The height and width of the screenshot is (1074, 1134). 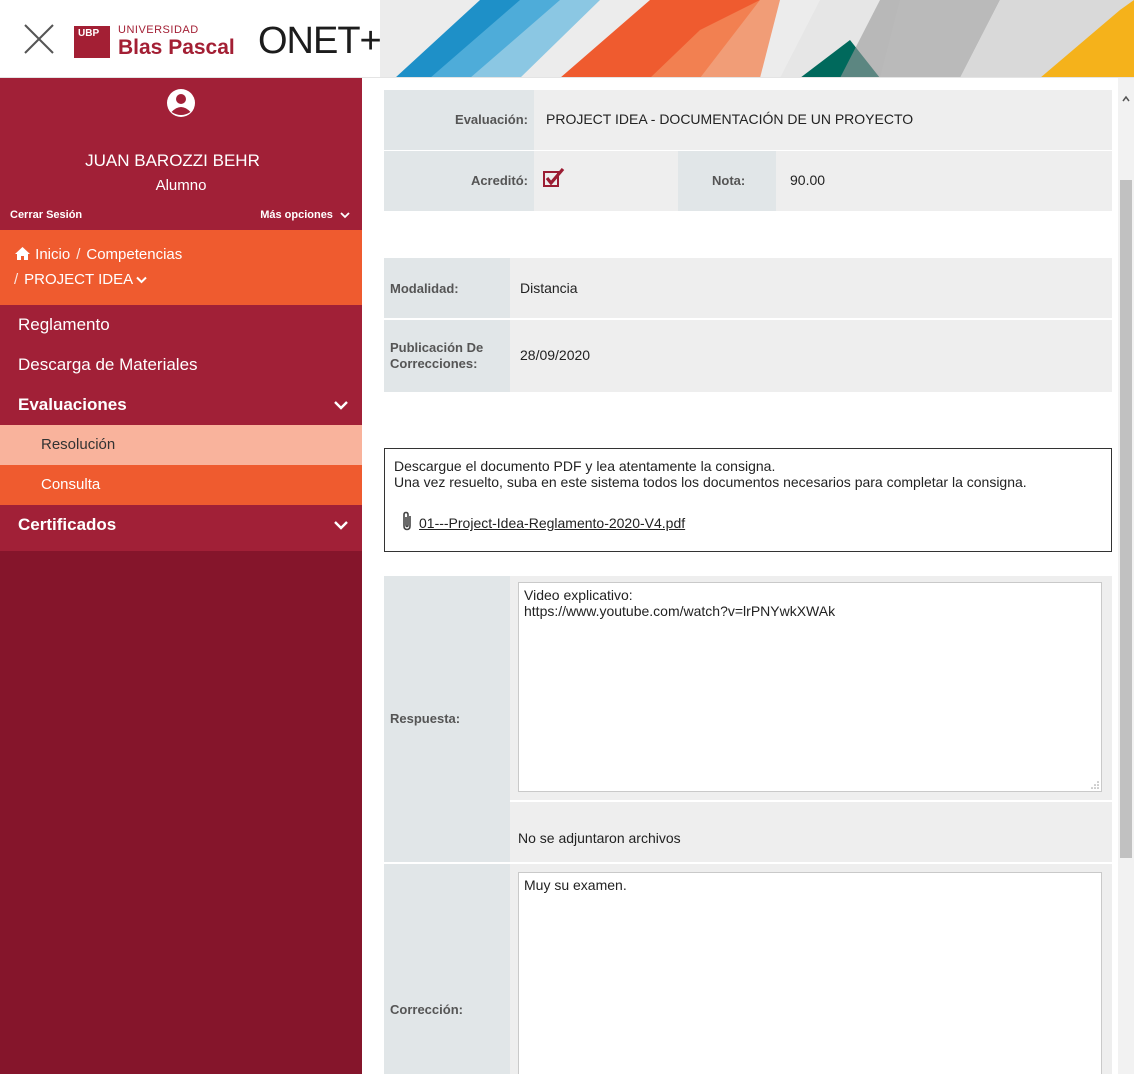 What do you see at coordinates (499, 180) in the screenshot?
I see `acredito-label: Acreditó:` at bounding box center [499, 180].